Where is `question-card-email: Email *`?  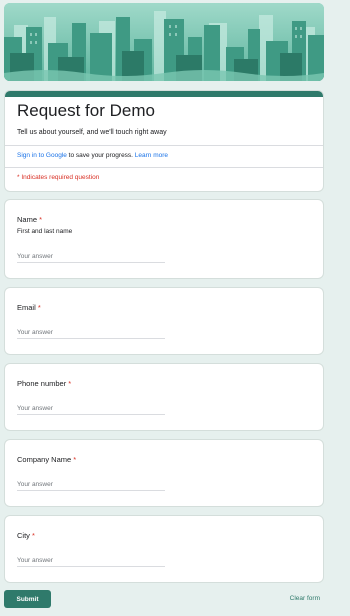
question-card-email: Email * is located at coordinates (164, 321).